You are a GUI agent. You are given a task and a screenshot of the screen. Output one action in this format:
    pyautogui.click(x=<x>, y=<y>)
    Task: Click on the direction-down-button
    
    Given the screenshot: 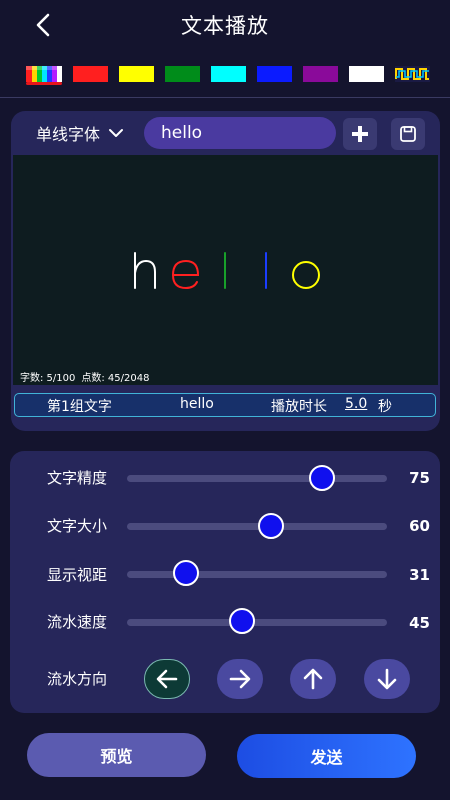 What is the action you would take?
    pyautogui.click(x=387, y=679)
    